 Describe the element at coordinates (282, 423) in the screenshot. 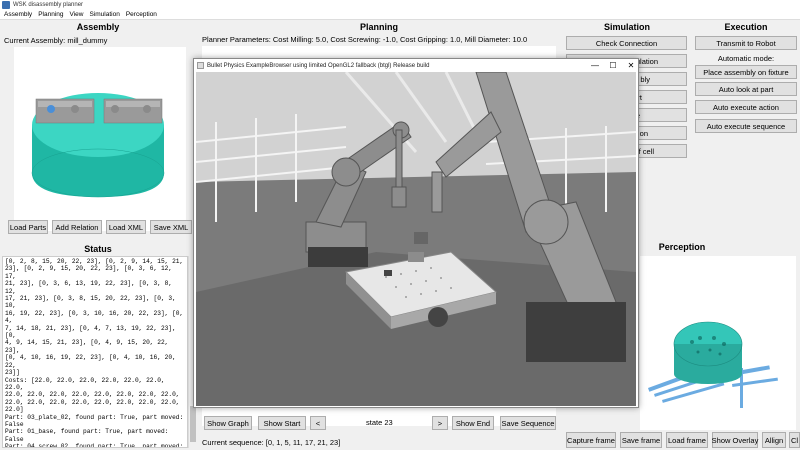

I see `show-start-button: Show Start` at that location.